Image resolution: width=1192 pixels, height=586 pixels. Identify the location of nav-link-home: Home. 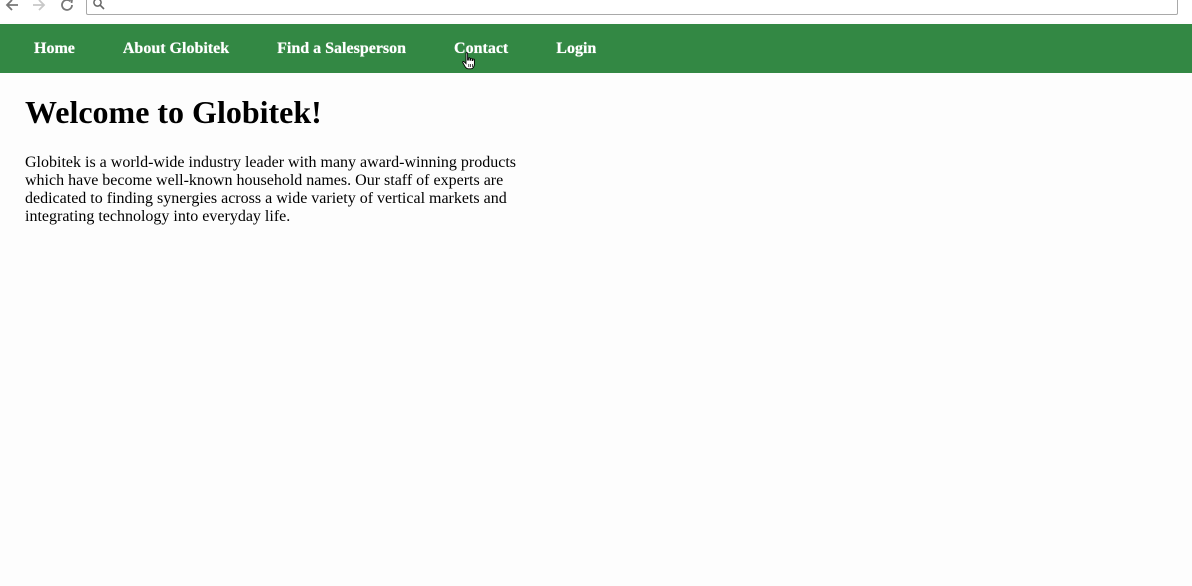
(54, 48).